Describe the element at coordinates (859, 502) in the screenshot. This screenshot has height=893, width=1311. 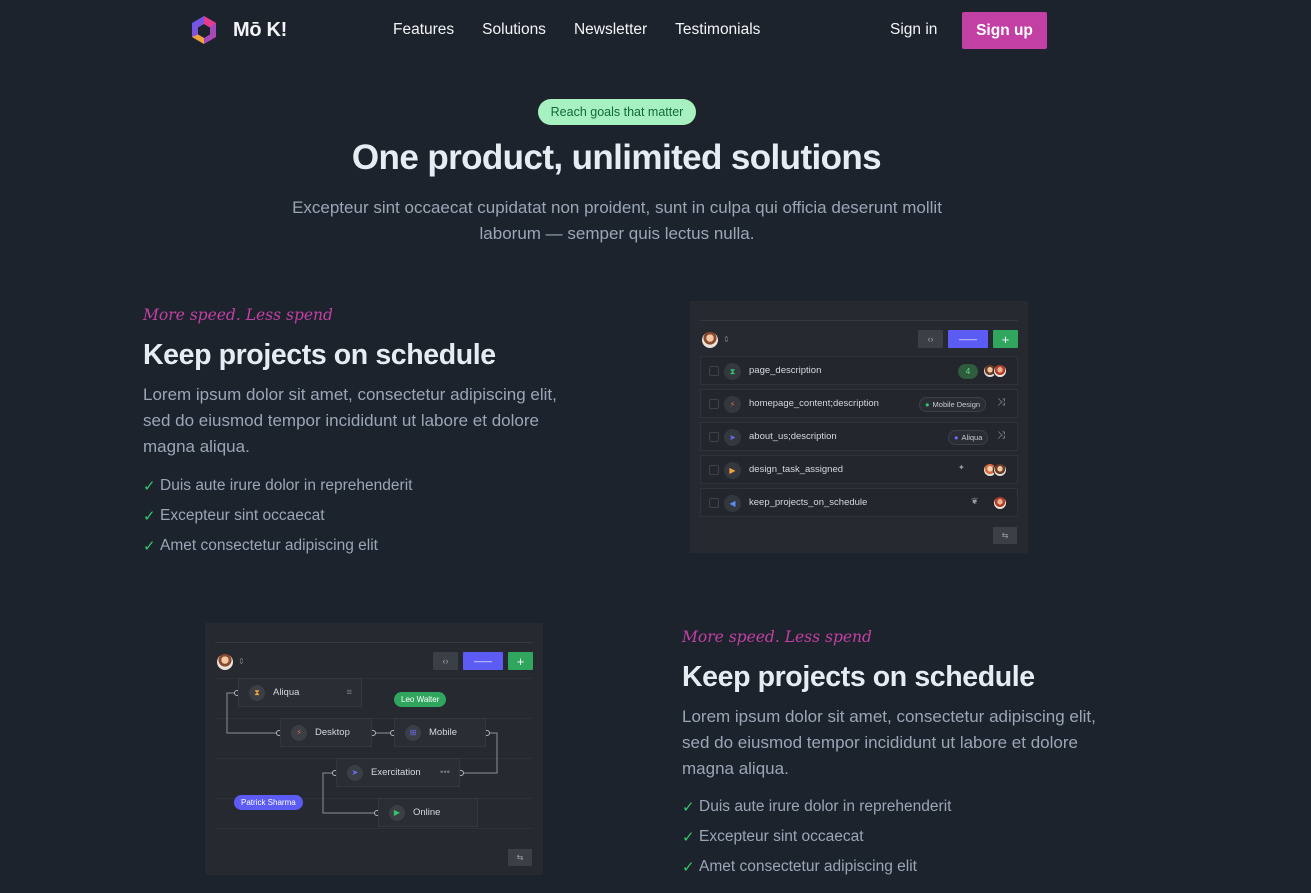
I see `task-row: ◀ keep_projects_on_schedule ❦` at that location.